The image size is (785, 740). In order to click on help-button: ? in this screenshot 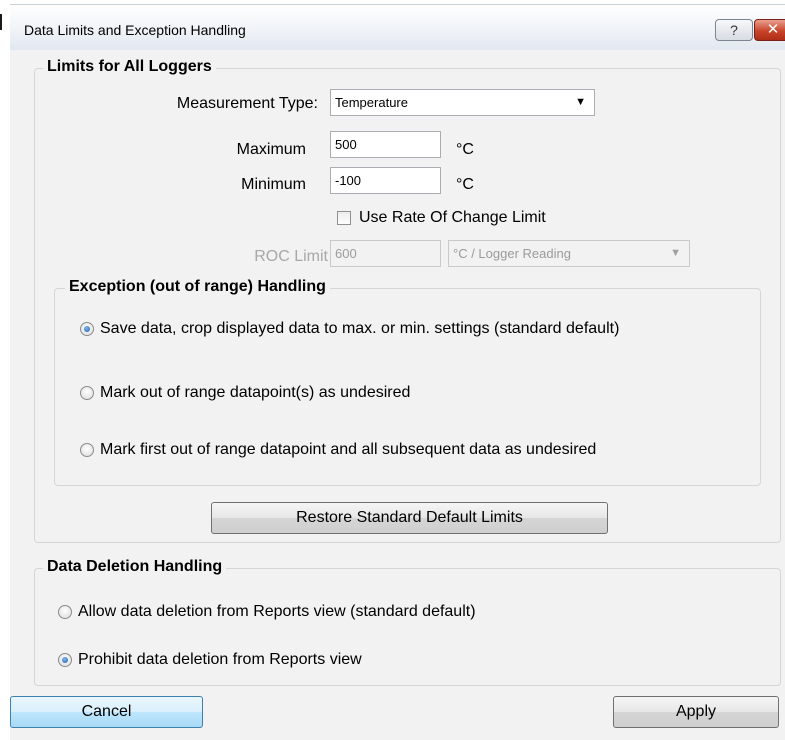, I will do `click(734, 30)`.